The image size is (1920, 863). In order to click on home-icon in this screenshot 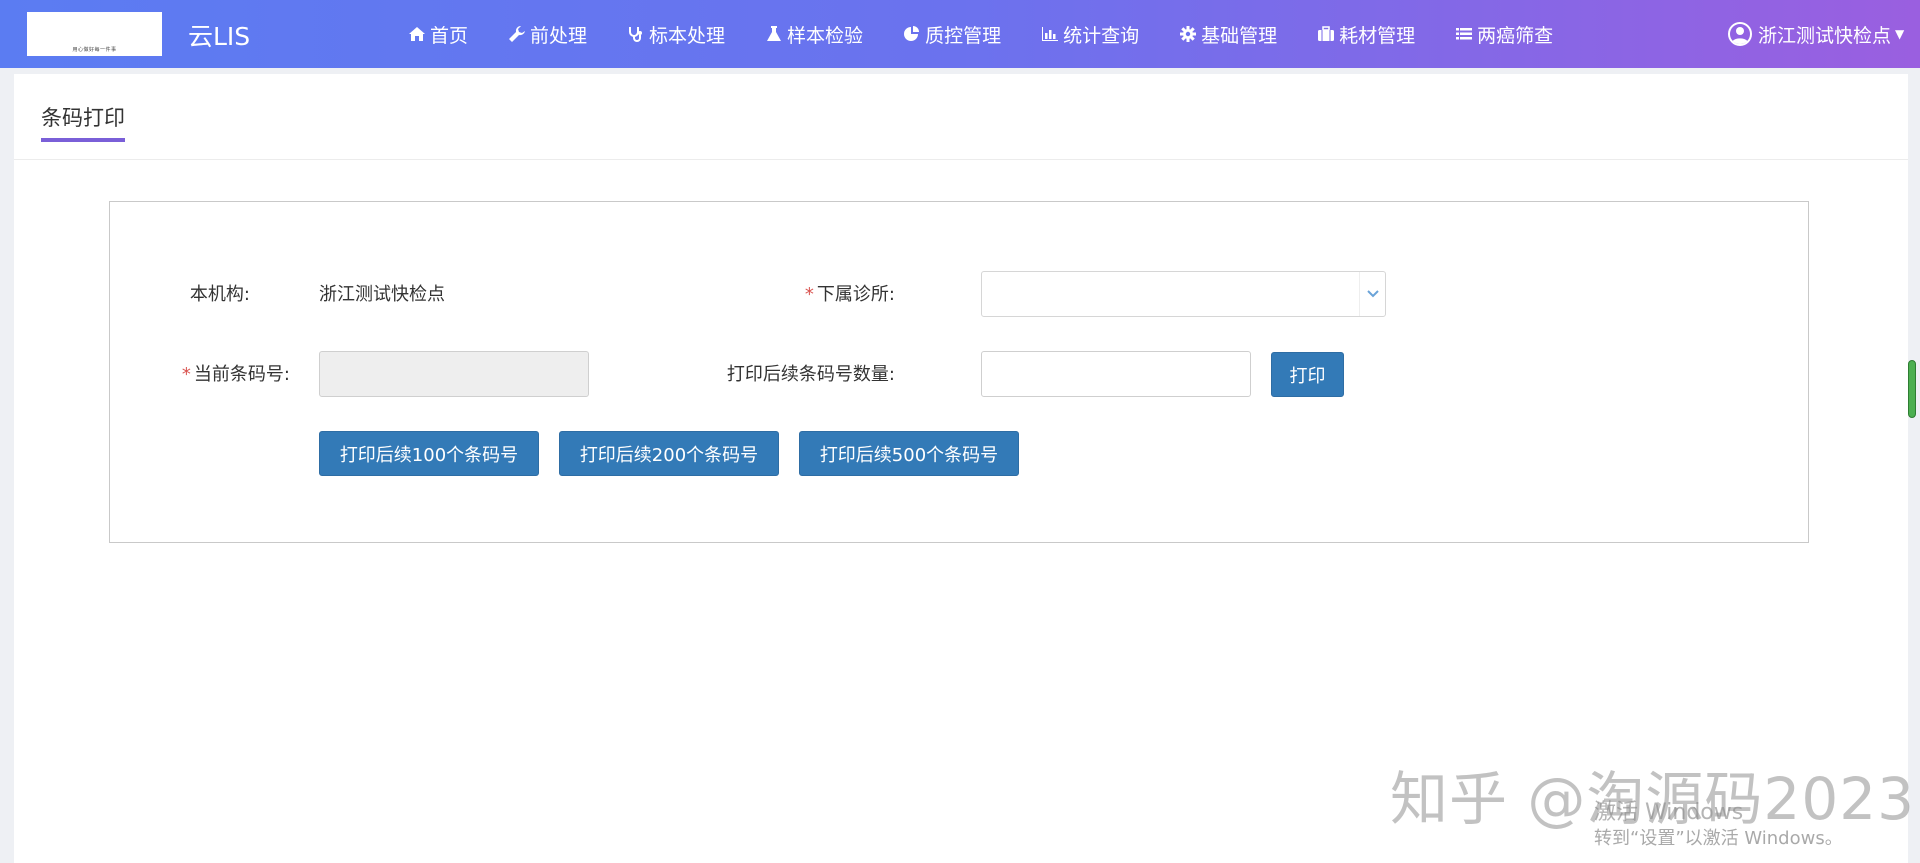, I will do `click(417, 34)`.